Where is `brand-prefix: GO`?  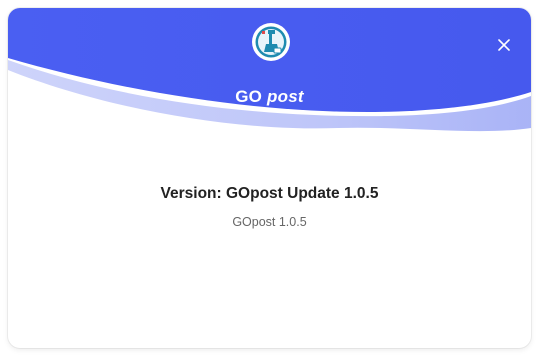 brand-prefix: GO is located at coordinates (249, 96).